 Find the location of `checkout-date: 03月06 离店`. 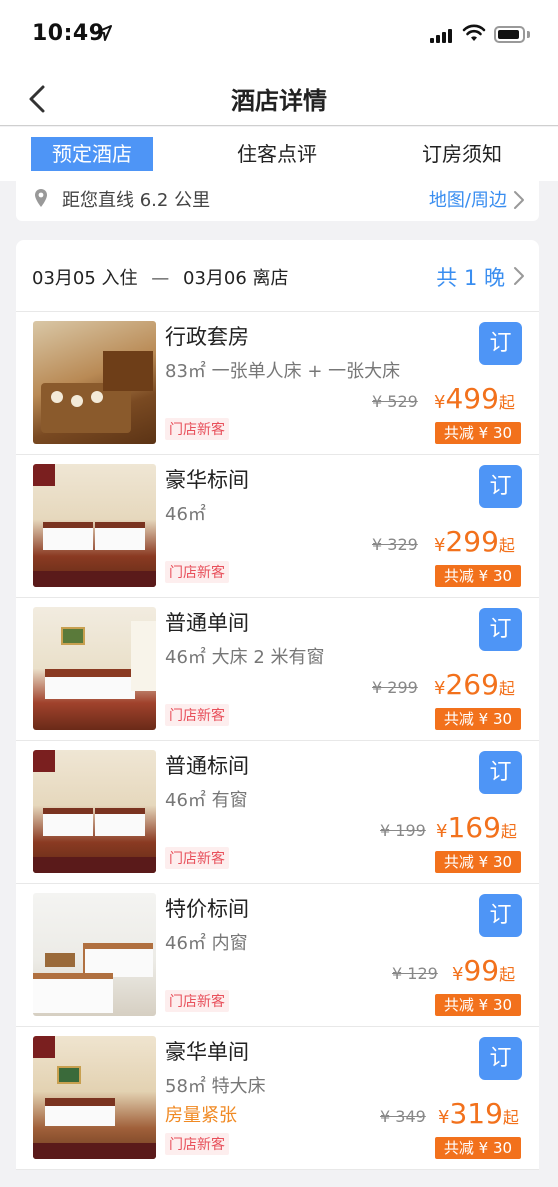

checkout-date: 03月06 离店 is located at coordinates (236, 278).